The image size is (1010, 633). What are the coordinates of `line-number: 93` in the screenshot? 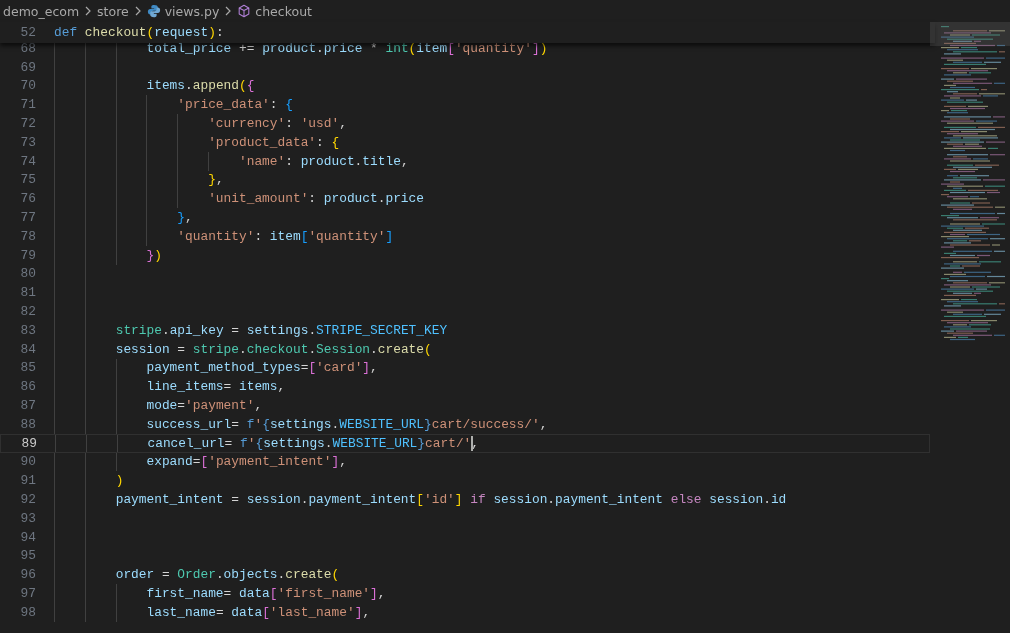 It's located at (27, 518).